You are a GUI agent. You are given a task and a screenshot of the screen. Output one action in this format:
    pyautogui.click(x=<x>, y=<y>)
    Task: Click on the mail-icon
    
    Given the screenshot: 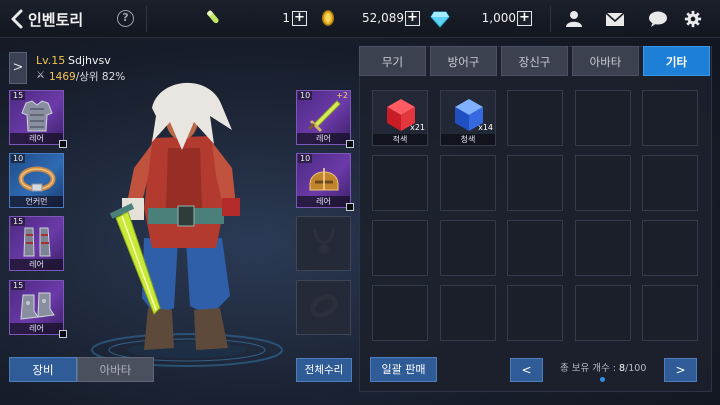 What is the action you would take?
    pyautogui.click(x=615, y=19)
    